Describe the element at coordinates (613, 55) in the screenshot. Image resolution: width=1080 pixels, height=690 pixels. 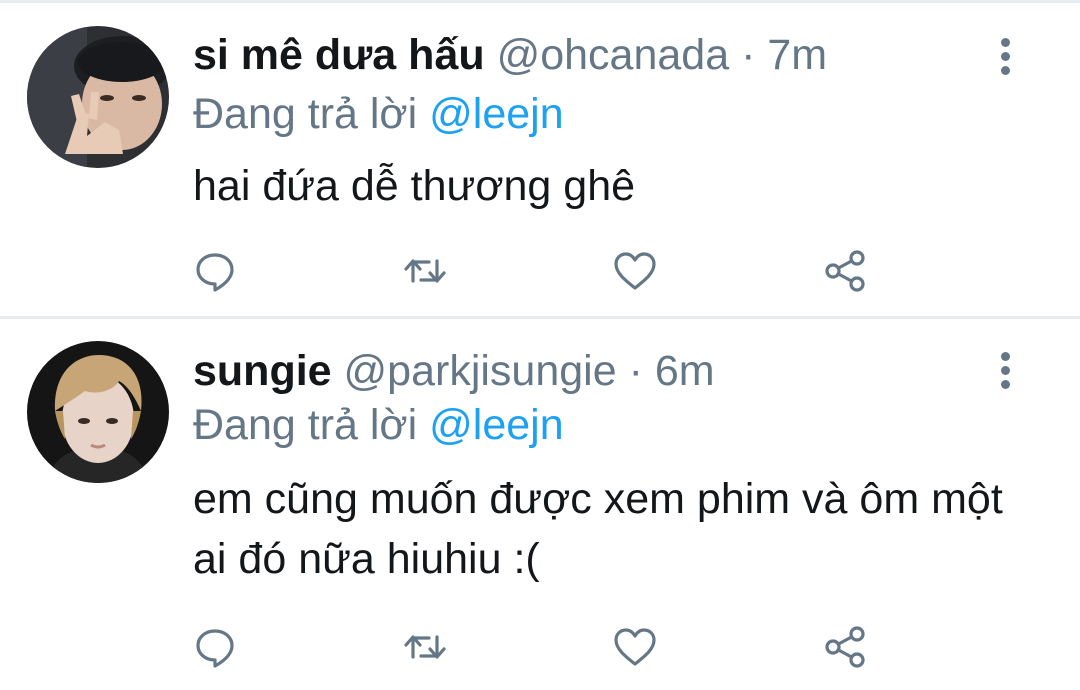
I see `user-handle: @ohcanada` at that location.